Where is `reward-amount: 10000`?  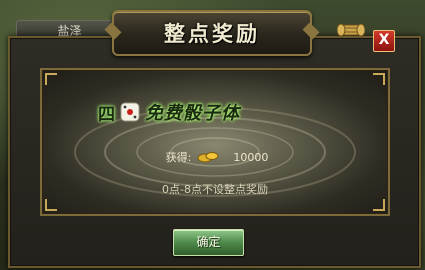
reward-amount: 10000 is located at coordinates (251, 157).